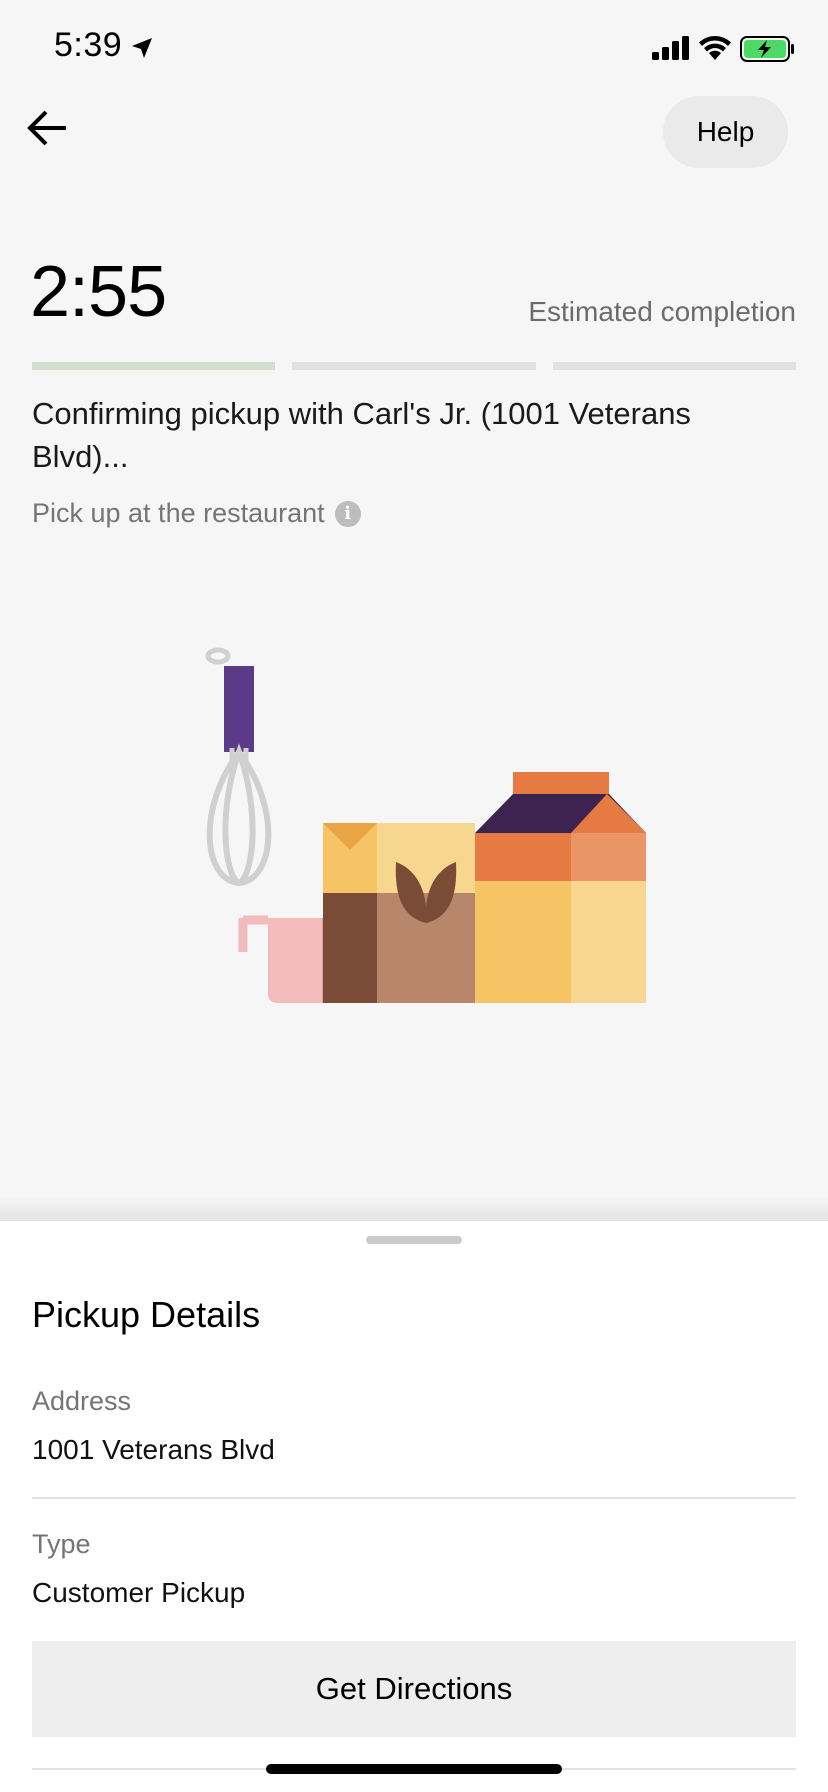  What do you see at coordinates (82, 1401) in the screenshot?
I see `address-label: Address` at bounding box center [82, 1401].